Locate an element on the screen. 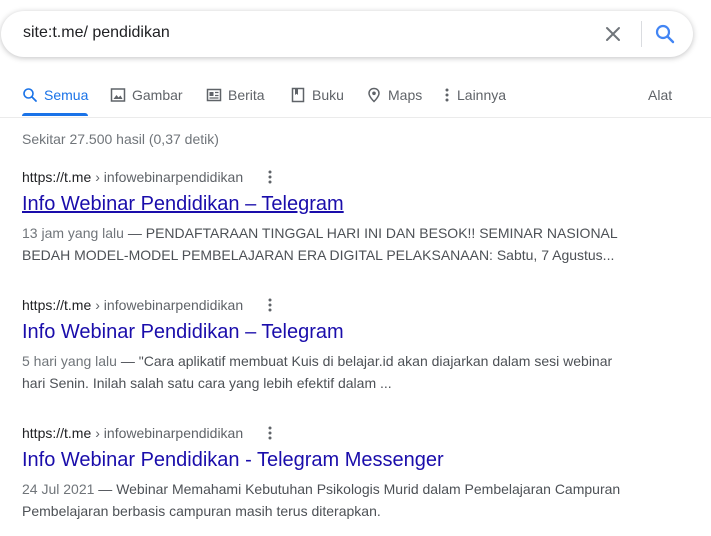 This screenshot has height=536, width=711. tab-label: Buku is located at coordinates (328, 95).